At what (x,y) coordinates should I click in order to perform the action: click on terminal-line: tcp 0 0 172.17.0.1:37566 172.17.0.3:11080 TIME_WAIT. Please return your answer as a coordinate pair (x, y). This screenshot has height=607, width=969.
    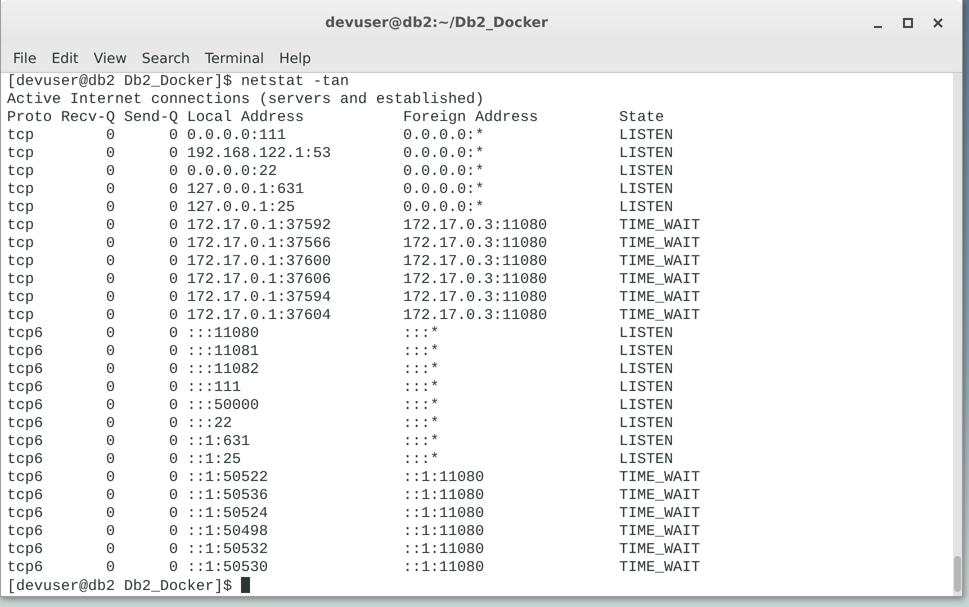
    Looking at the image, I should click on (354, 244).